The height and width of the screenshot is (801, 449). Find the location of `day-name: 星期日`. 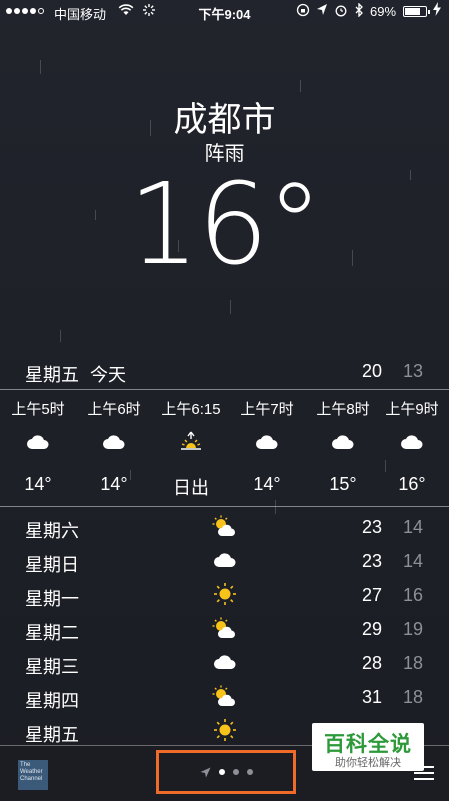

day-name: 星期日 is located at coordinates (52, 565).